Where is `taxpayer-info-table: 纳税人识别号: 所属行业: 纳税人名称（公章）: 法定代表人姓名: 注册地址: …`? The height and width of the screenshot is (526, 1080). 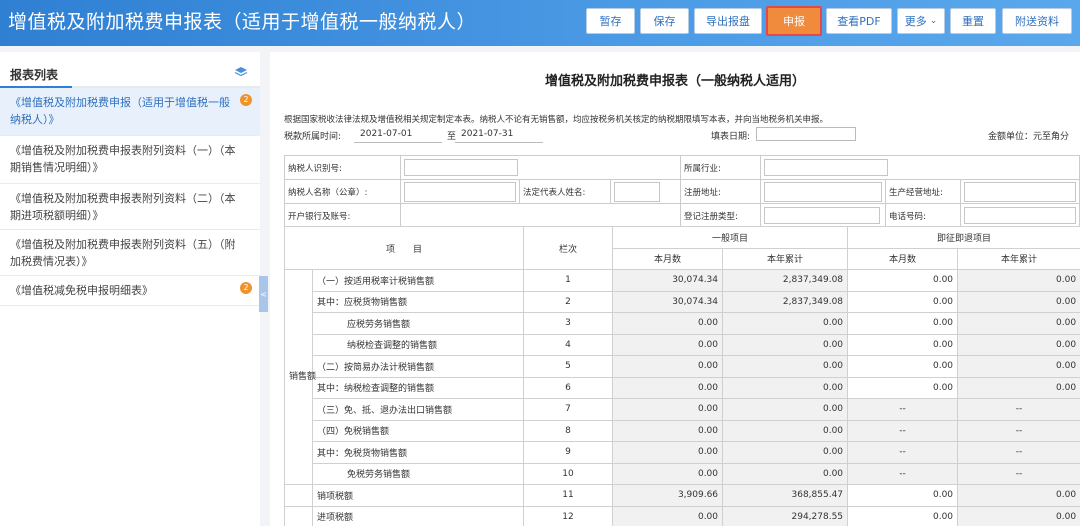 taxpayer-info-table: 纳税人识别号: 所属行业: 纳税人名称（公章）: 法定代表人姓名: 注册地址: … is located at coordinates (682, 191).